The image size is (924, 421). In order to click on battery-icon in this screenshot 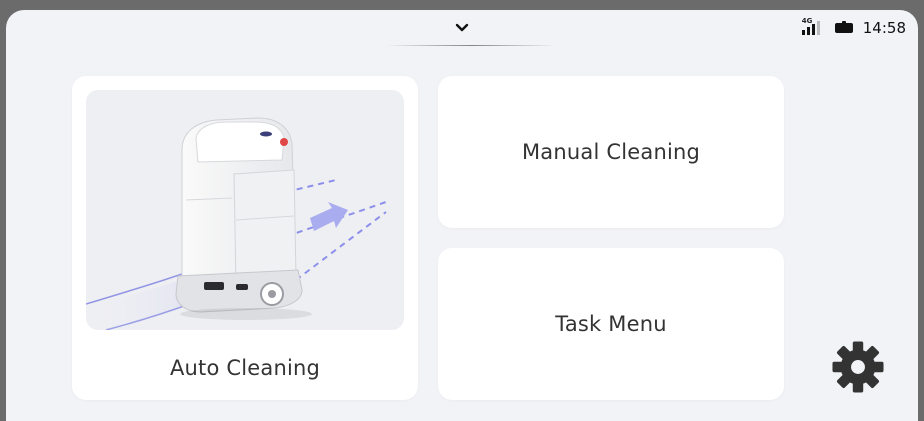, I will do `click(843, 27)`.